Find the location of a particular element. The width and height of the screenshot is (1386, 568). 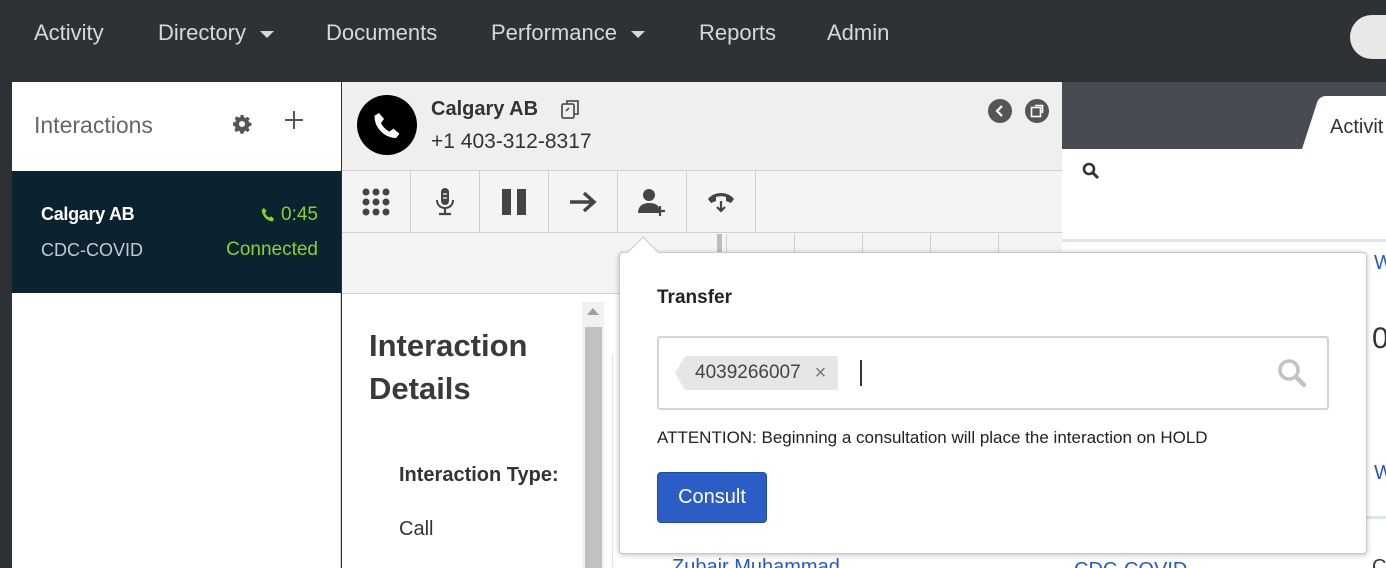

nav-documents-label: Documents is located at coordinates (382, 32).